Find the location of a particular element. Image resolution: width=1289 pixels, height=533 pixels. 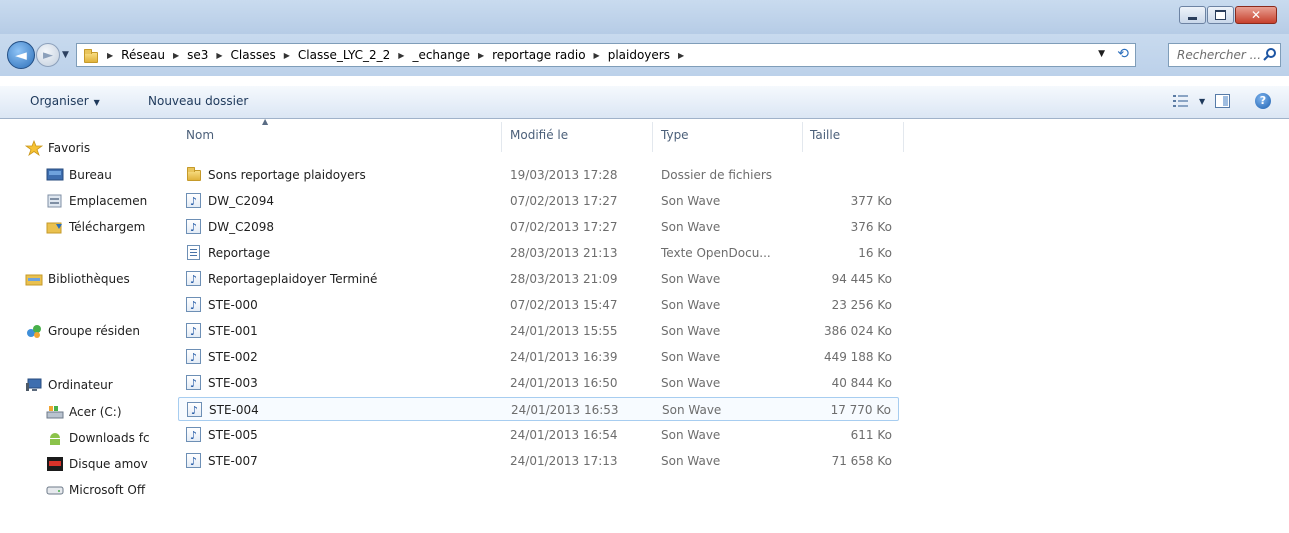

file-name: STE-005 is located at coordinates (233, 435).